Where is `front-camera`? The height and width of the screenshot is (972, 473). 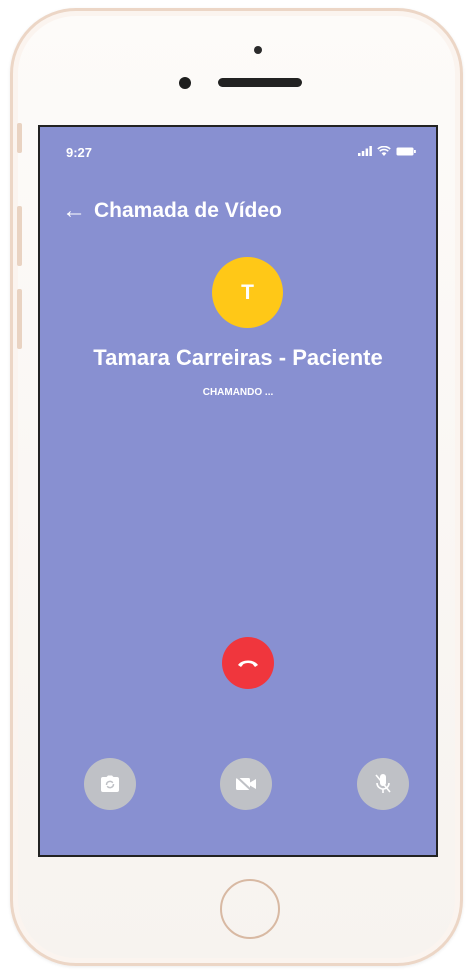
front-camera is located at coordinates (185, 83).